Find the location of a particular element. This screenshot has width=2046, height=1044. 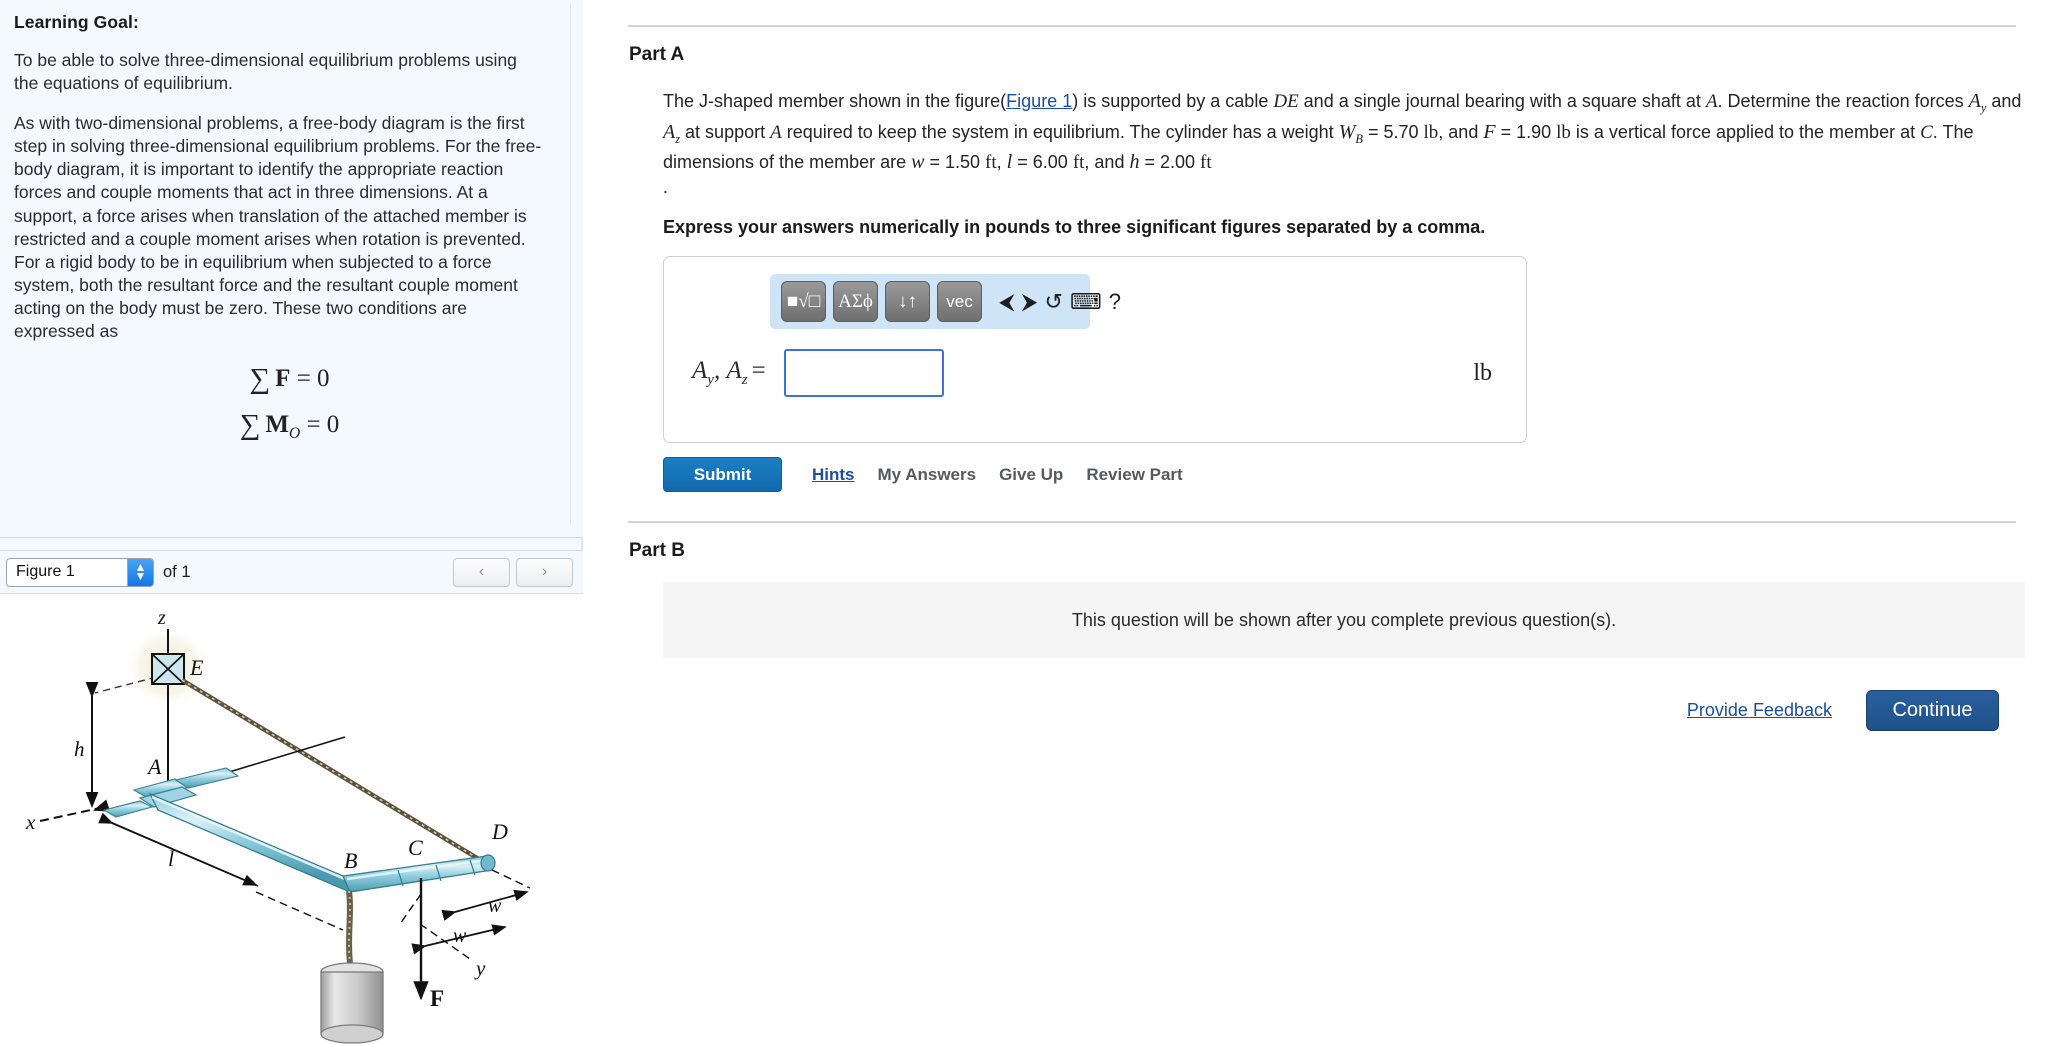

question-text-mid5: at support is located at coordinates (725, 131).